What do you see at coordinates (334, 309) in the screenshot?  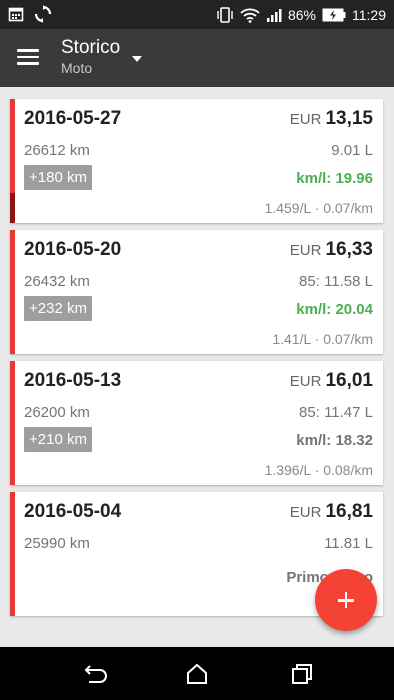 I see `efficiency-value: km/l: 20.04` at bounding box center [334, 309].